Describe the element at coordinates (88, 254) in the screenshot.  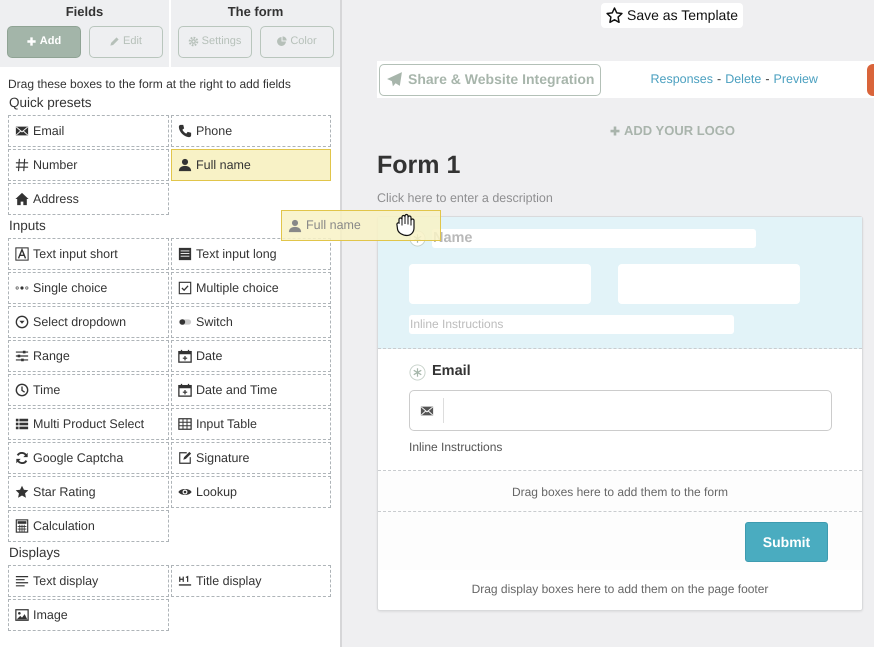
I see `field-box: Text input short` at that location.